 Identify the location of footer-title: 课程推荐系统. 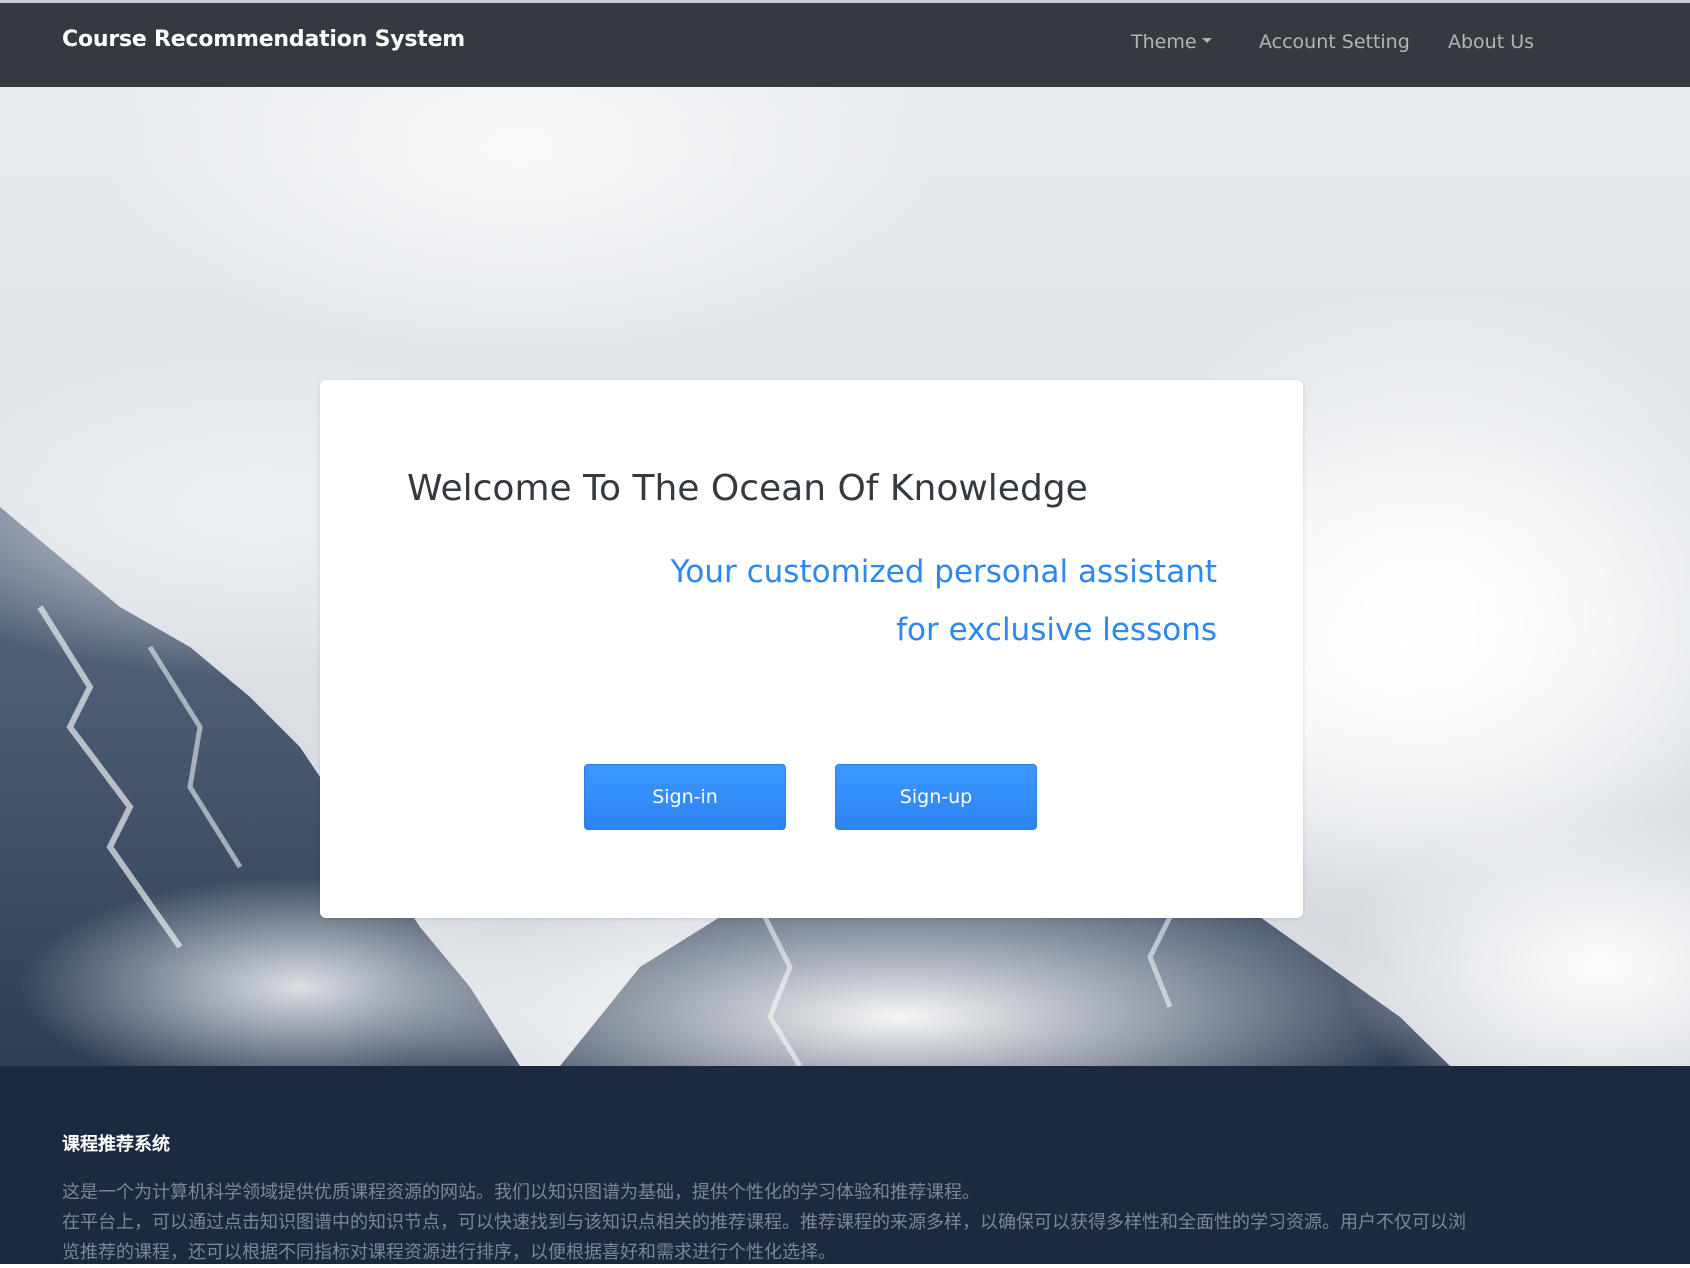
(116, 1144).